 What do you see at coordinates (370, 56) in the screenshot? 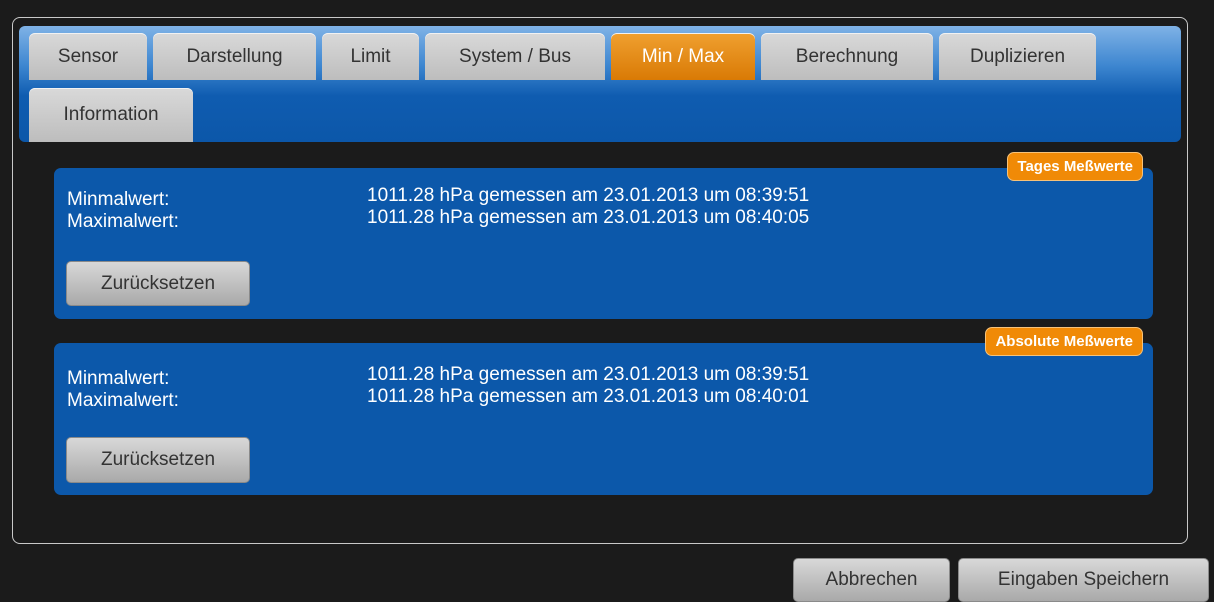
I see `tab-limit: Limit` at bounding box center [370, 56].